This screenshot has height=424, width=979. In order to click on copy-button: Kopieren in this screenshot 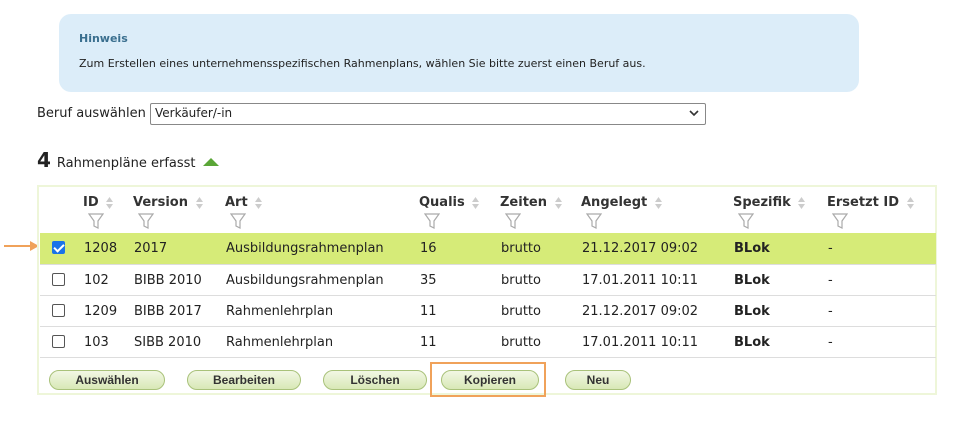, I will do `click(490, 380)`.